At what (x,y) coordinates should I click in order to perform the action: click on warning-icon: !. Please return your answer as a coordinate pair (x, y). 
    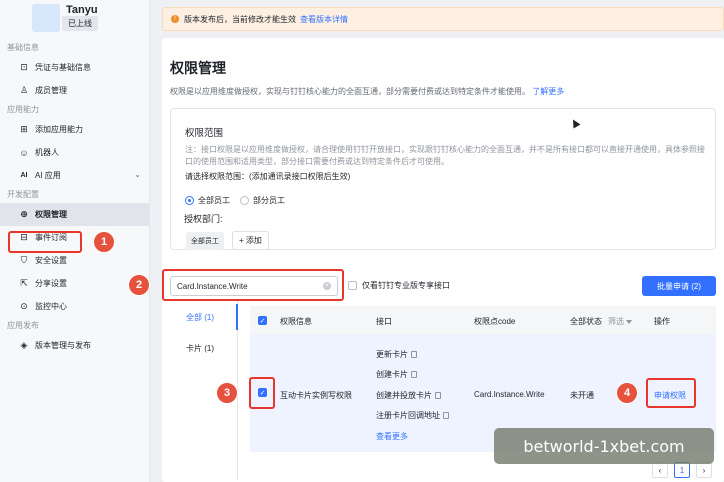
    Looking at the image, I should click on (175, 19).